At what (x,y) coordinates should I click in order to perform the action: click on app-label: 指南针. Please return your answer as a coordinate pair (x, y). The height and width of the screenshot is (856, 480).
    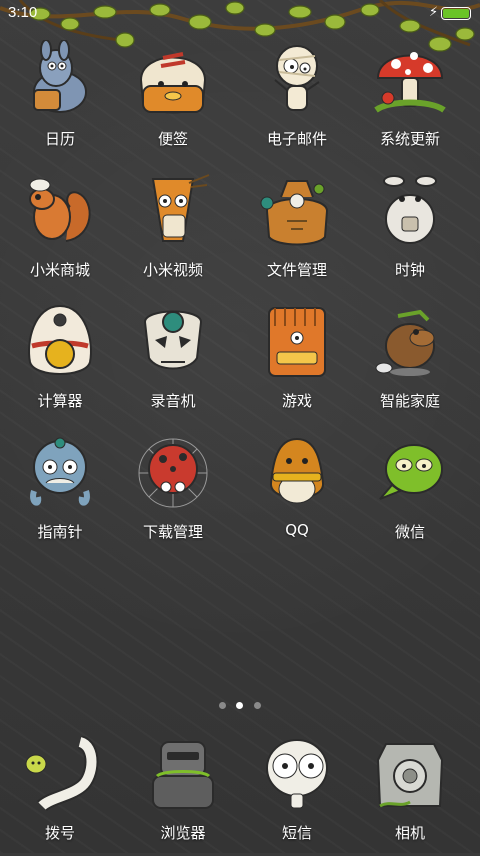
    Looking at the image, I should click on (60, 532).